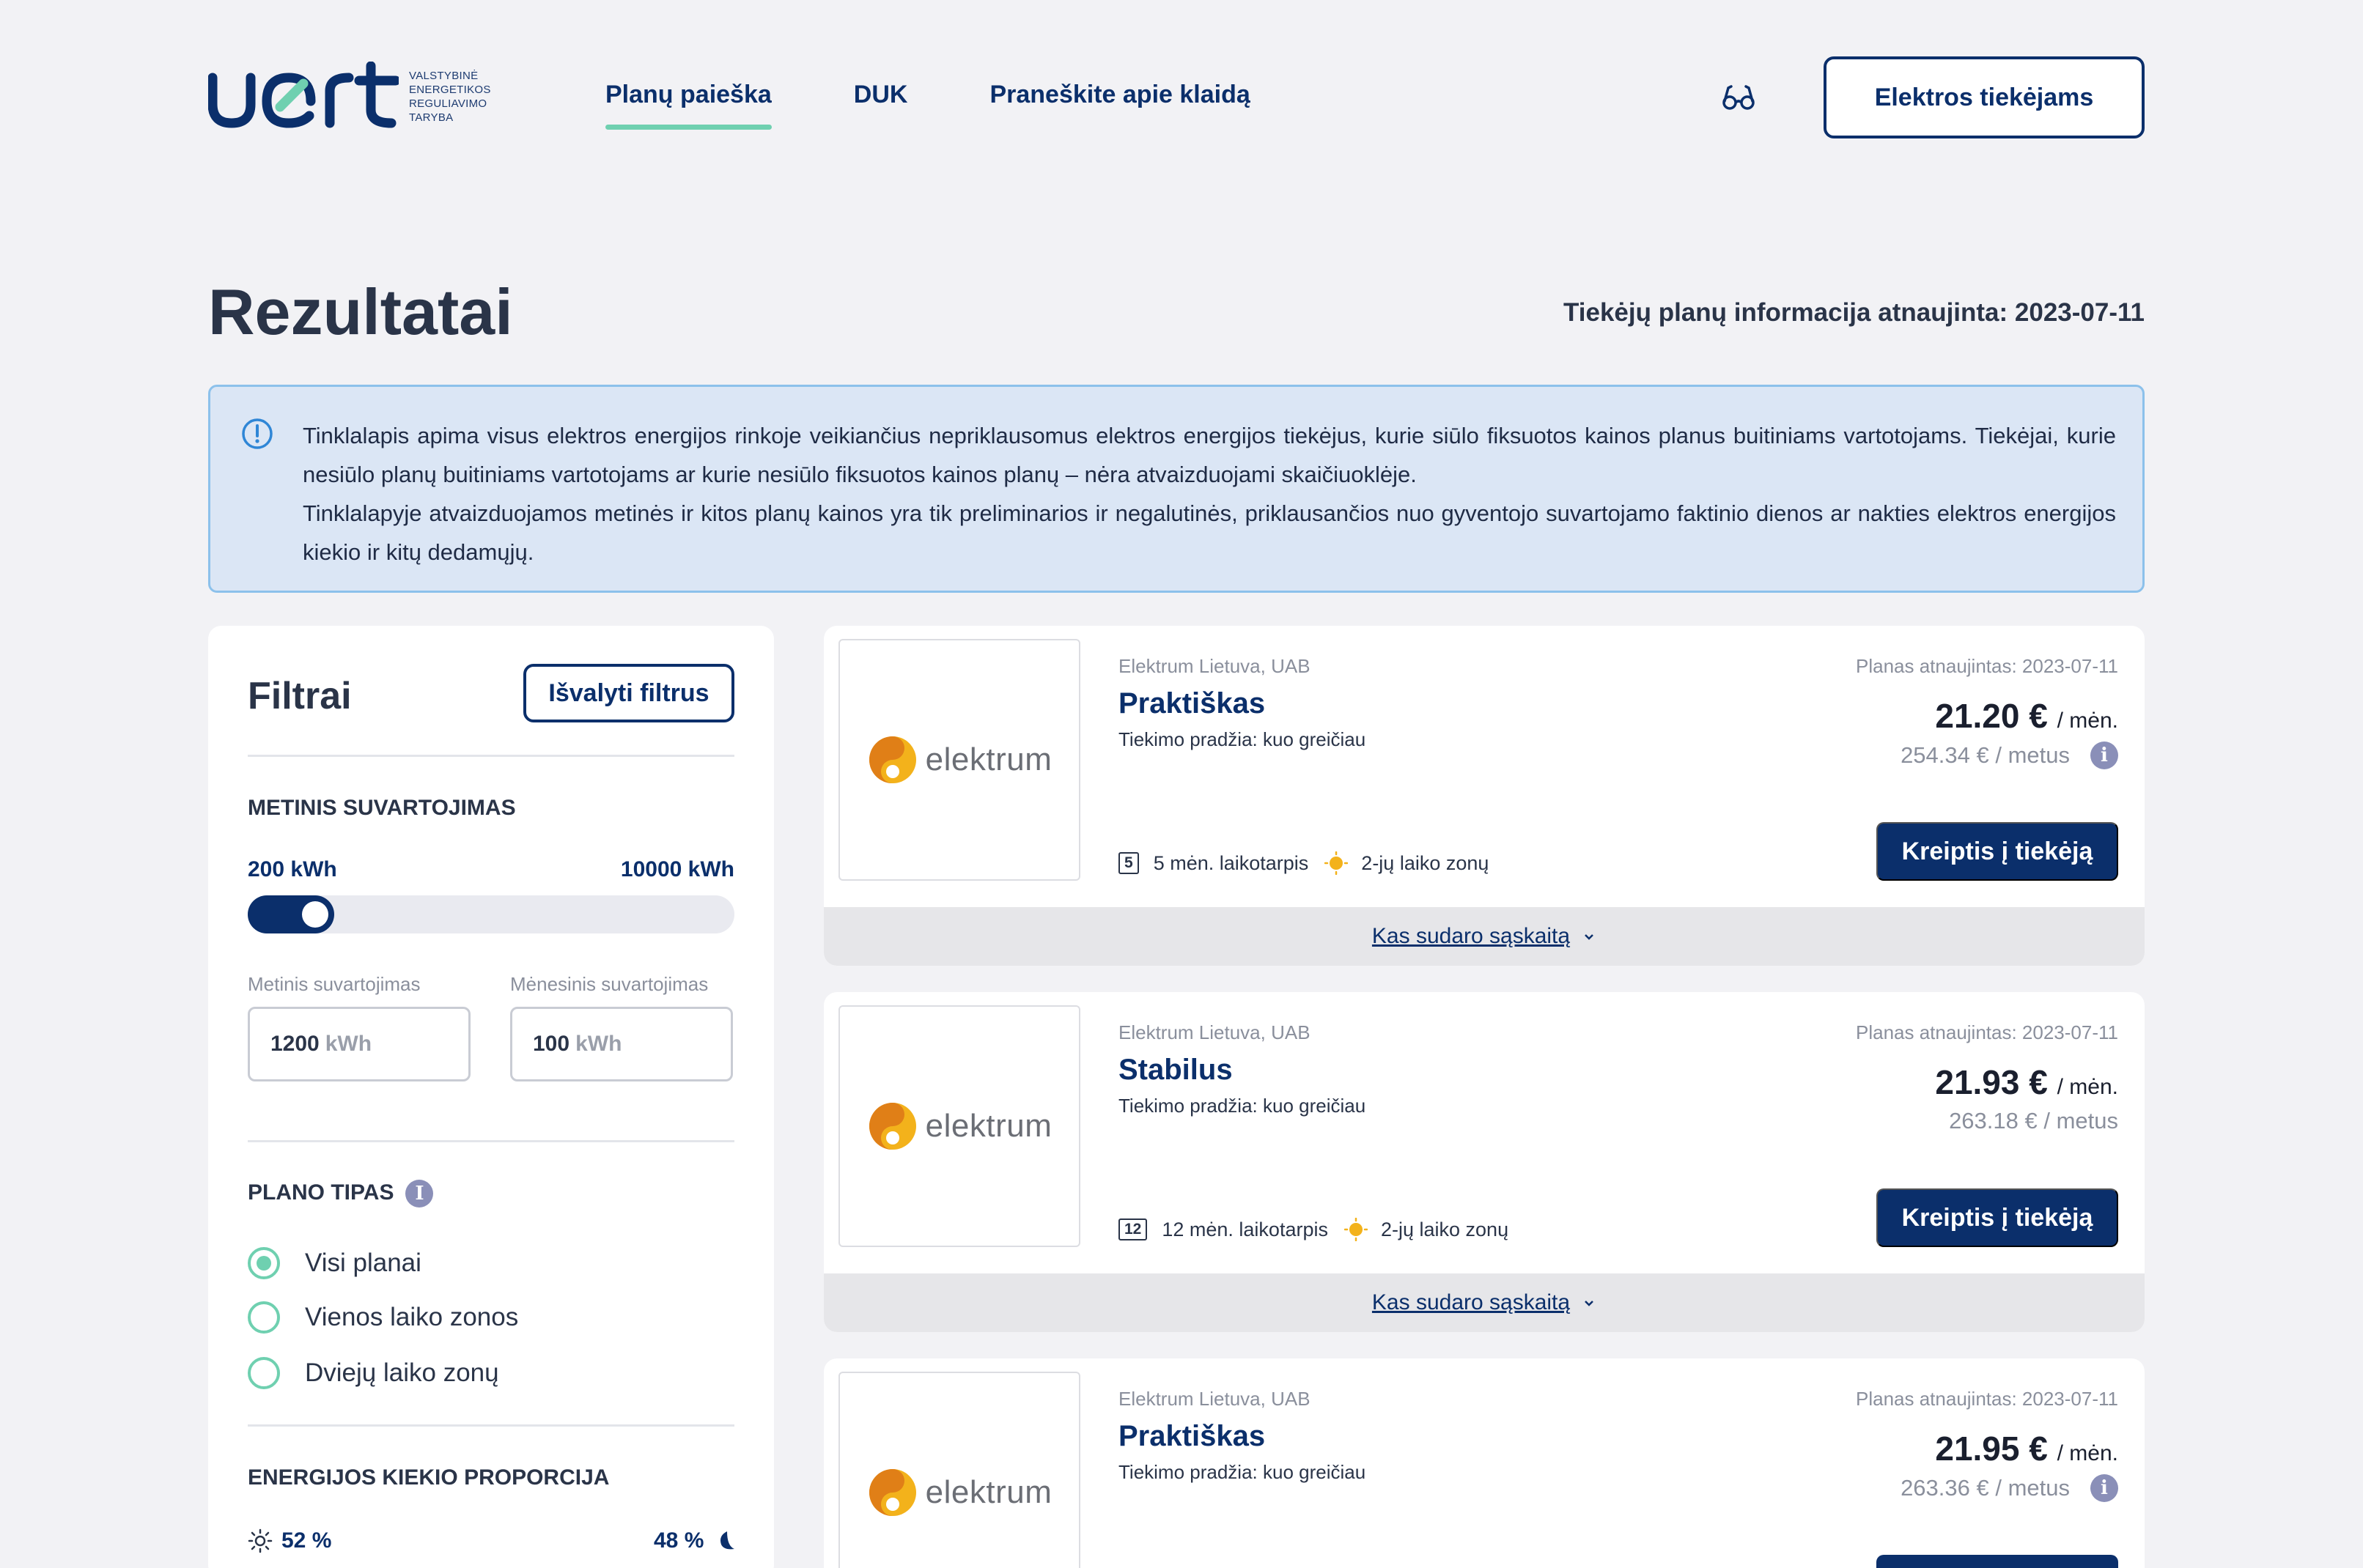  I want to click on contact-supplier-button, so click(1997, 1562).